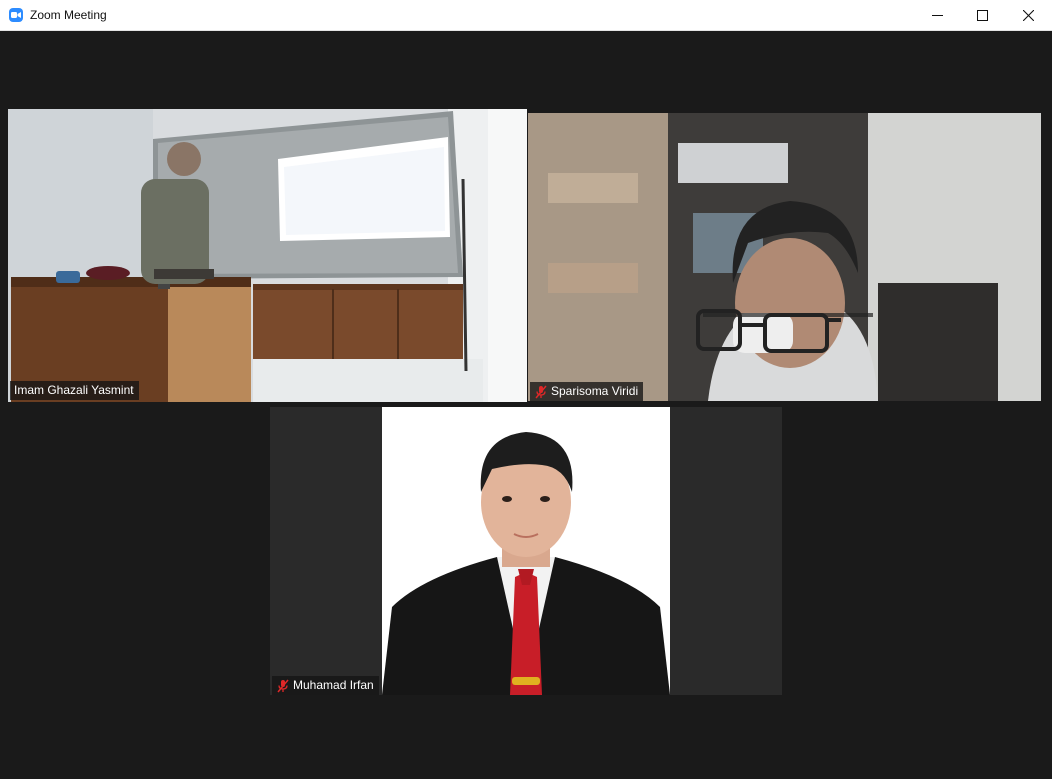 The height and width of the screenshot is (779, 1052). I want to click on maximize-button, so click(982, 15).